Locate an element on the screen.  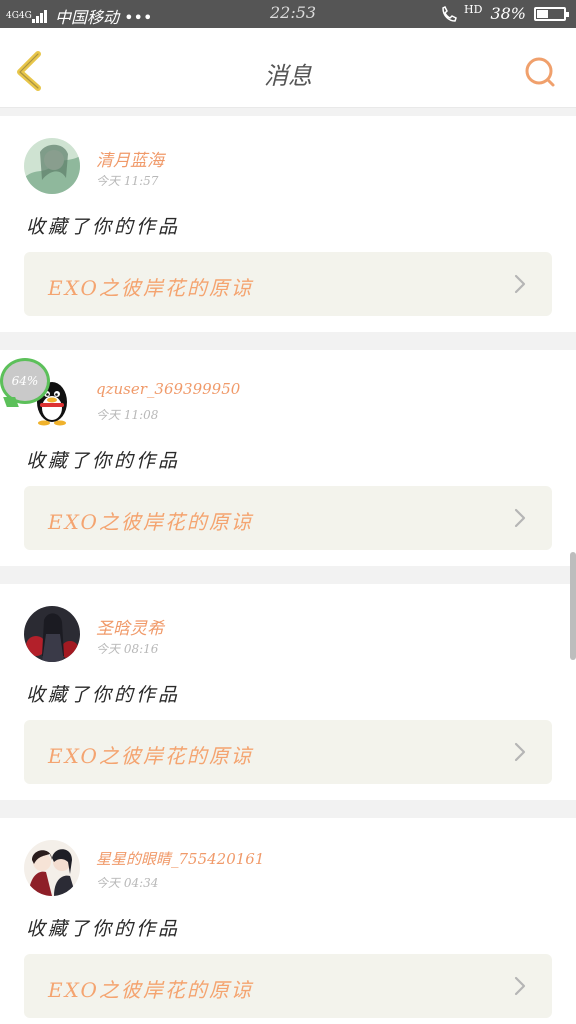
progress-badge-label: 64% is located at coordinates (25, 381).